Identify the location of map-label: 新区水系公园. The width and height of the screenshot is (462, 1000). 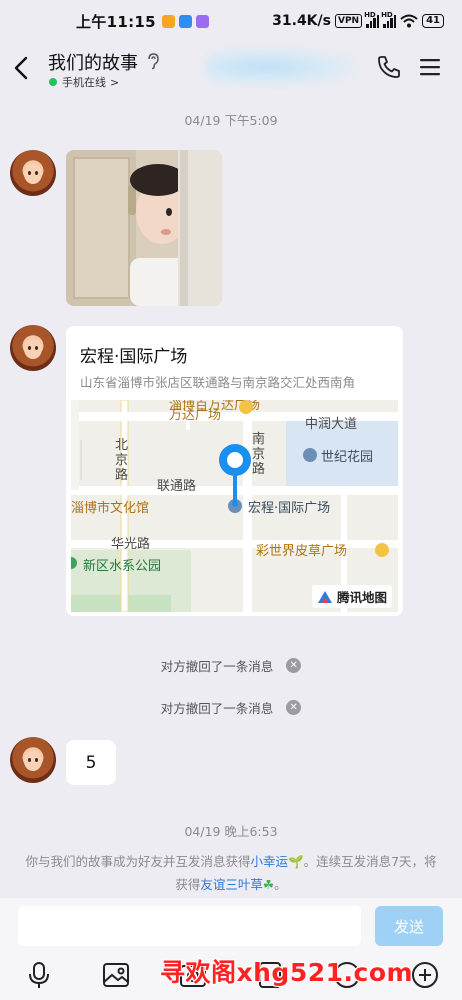
(122, 566).